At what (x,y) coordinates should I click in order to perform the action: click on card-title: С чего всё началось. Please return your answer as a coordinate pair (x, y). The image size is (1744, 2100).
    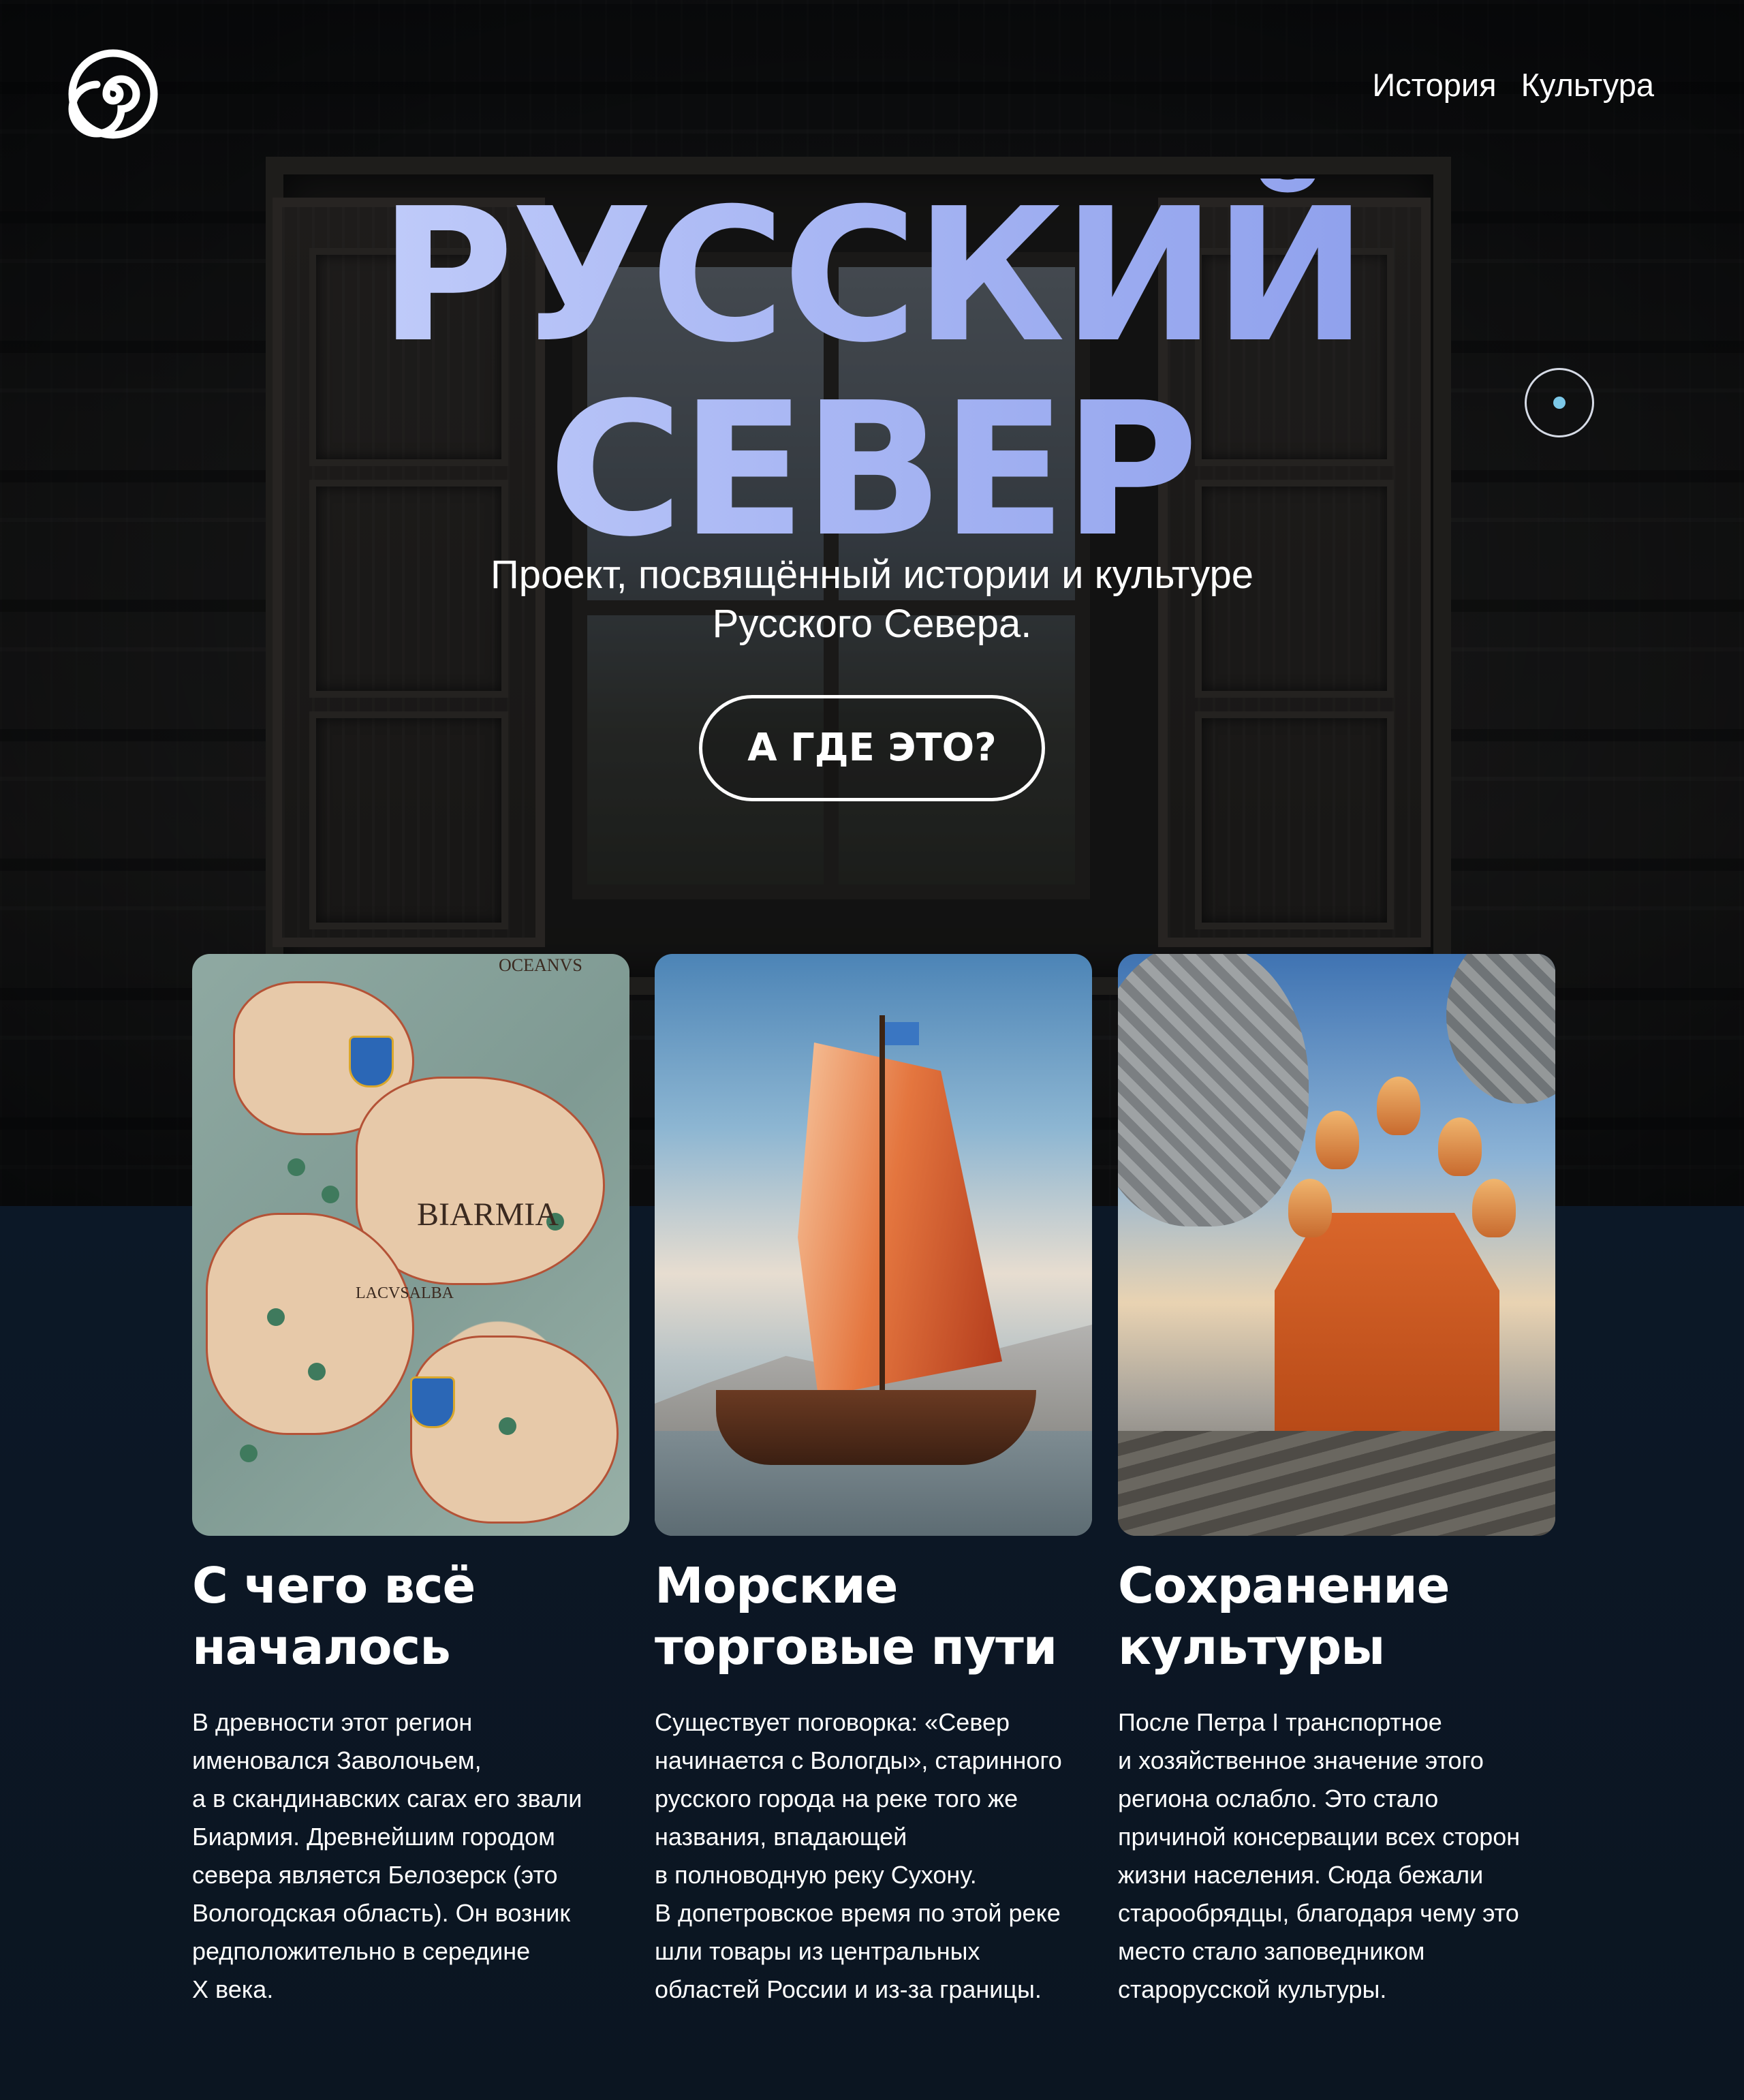
    Looking at the image, I should click on (334, 1617).